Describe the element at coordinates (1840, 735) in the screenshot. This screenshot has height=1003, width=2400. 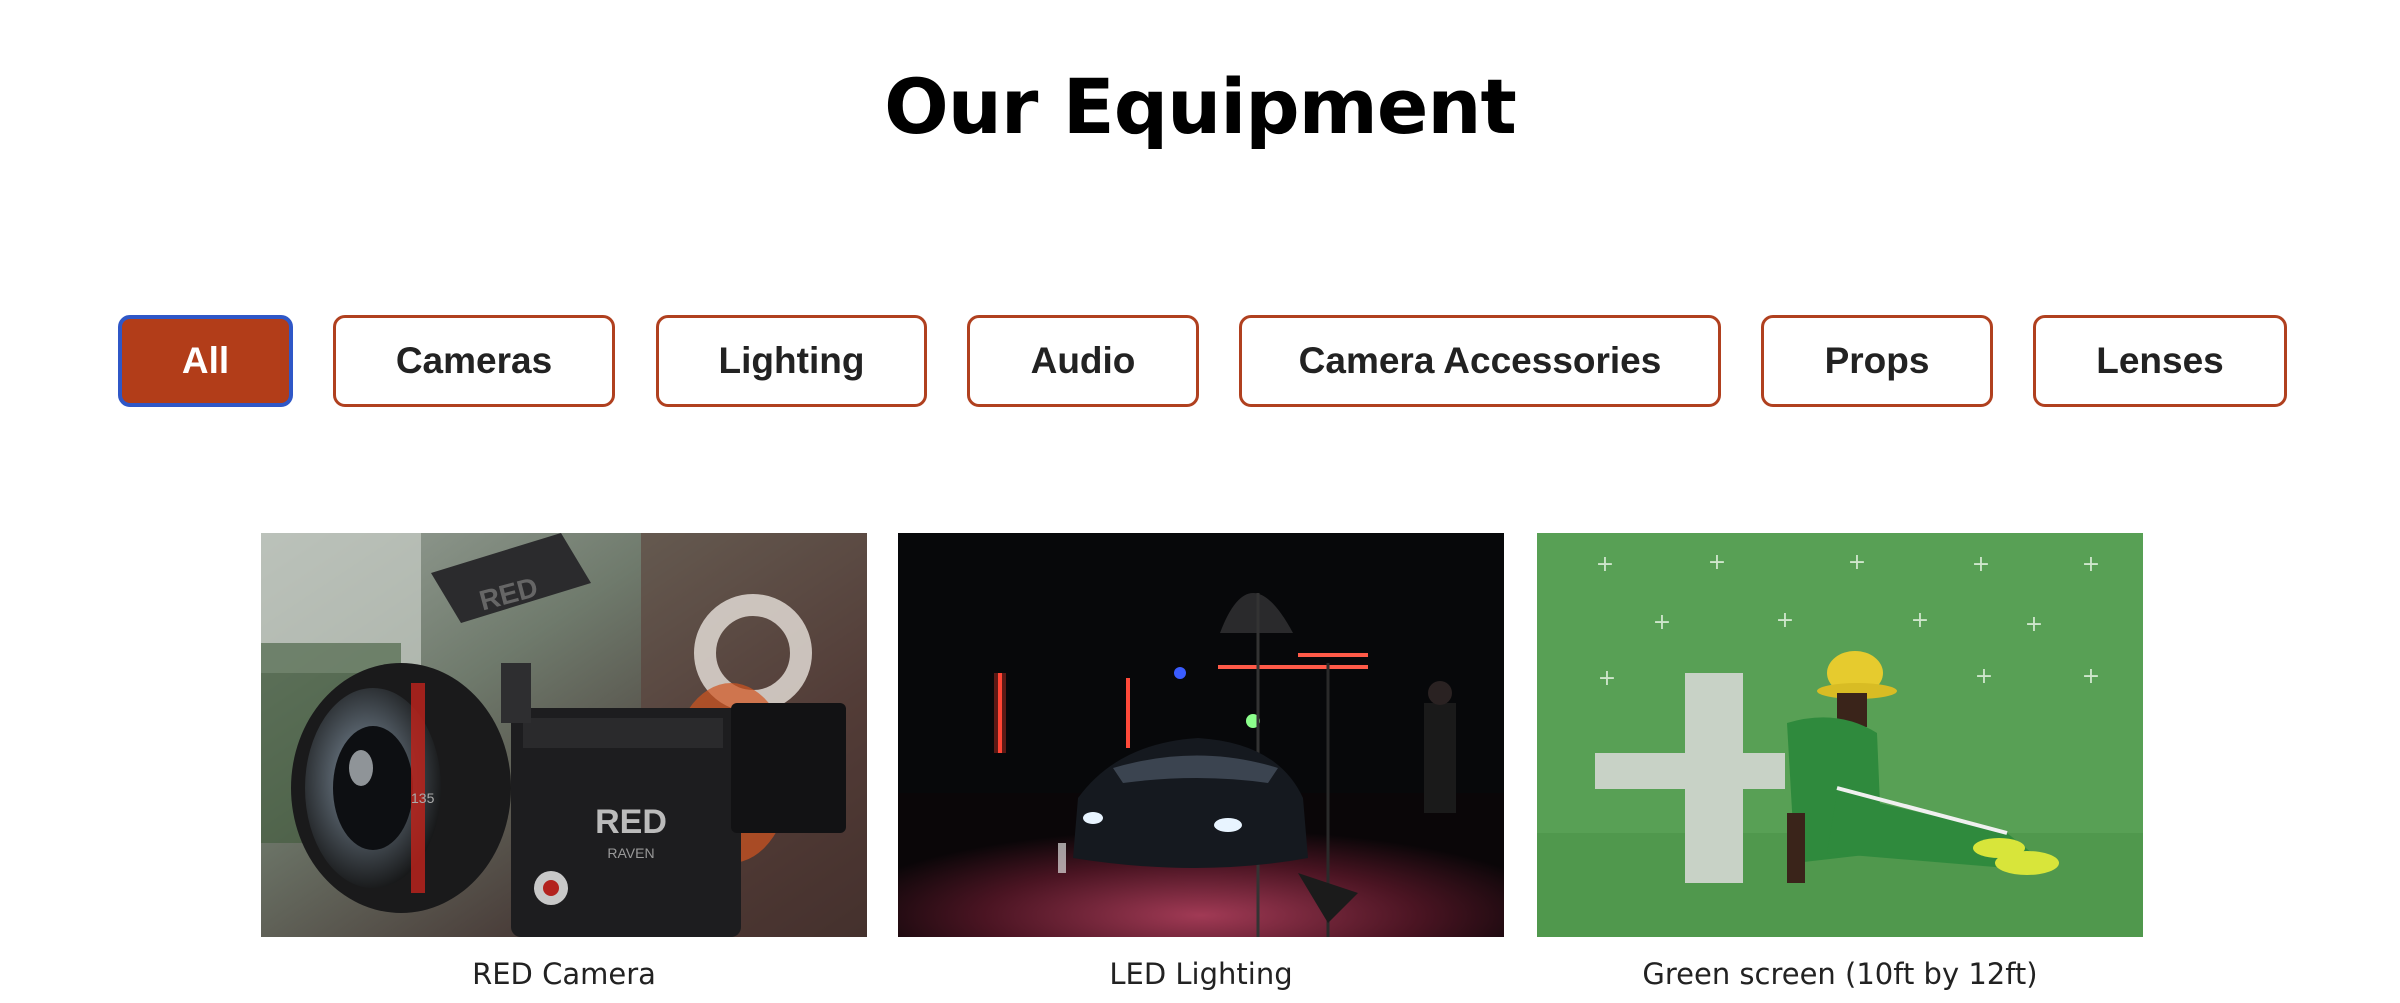
I see `green-screen-photo: + + + + + + + + + + + +` at that location.